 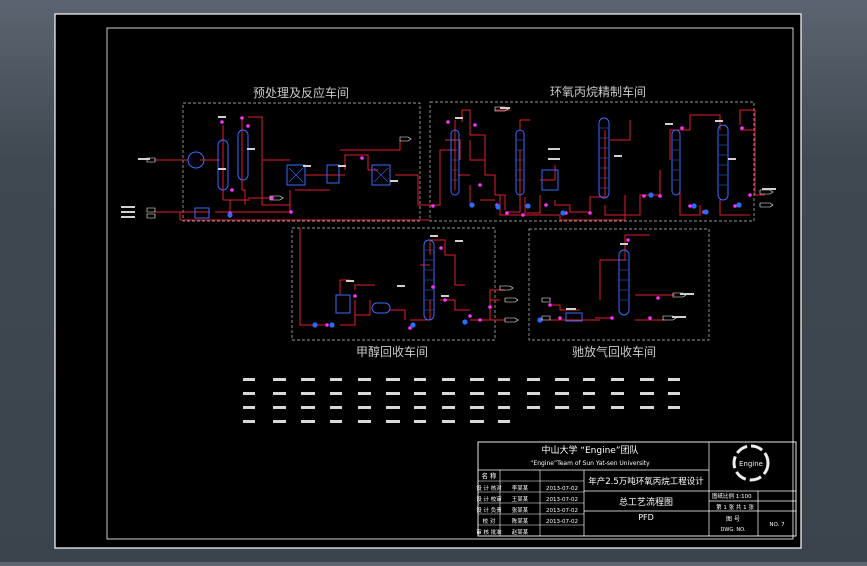 I want to click on role-name: 张某某, so click(x=520, y=510).